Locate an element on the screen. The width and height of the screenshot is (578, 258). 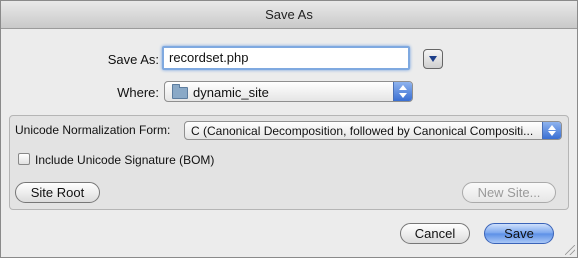
bom-checkbox is located at coordinates (24, 159).